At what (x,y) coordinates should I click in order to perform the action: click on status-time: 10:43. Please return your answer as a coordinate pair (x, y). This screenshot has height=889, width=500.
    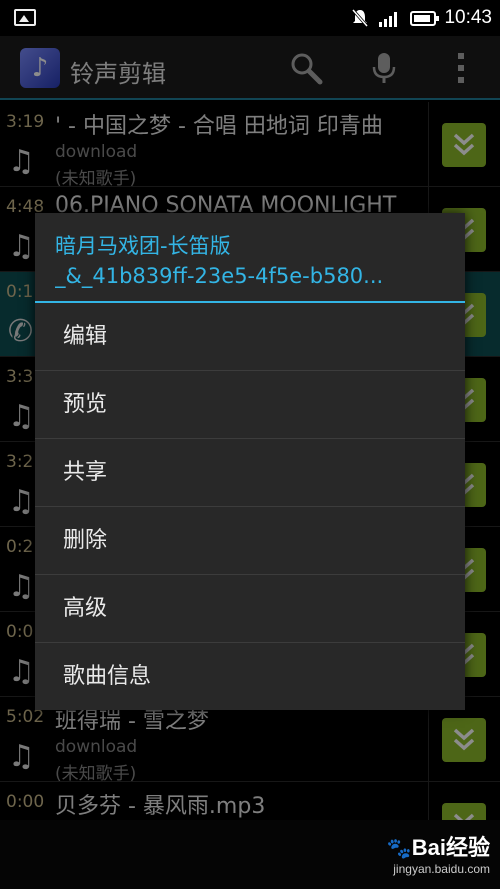
    Looking at the image, I should click on (468, 17).